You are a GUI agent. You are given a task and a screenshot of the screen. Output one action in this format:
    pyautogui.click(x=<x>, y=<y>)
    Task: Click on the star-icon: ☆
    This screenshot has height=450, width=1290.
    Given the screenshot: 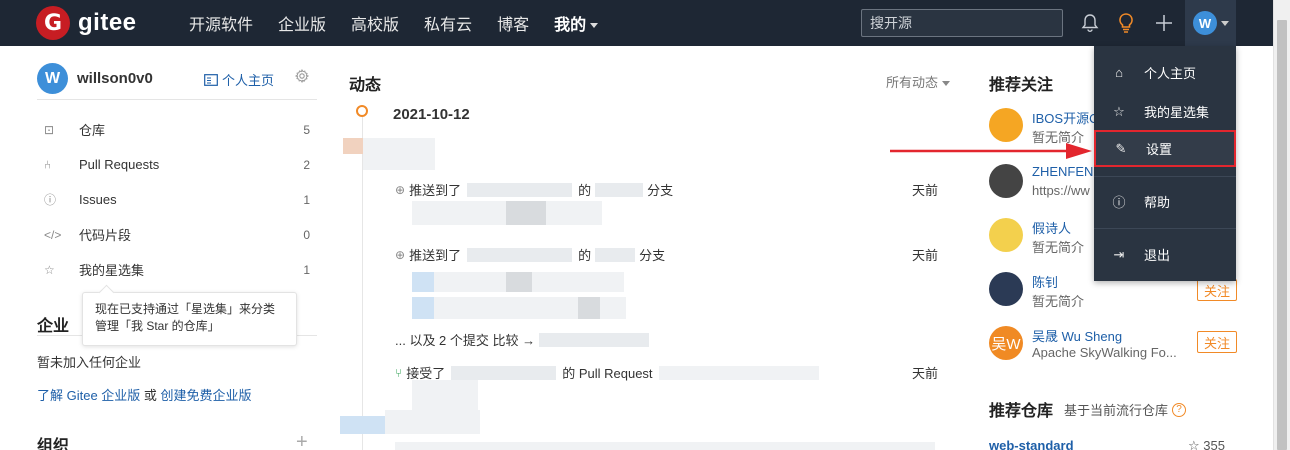 What is the action you would take?
    pyautogui.click(x=1196, y=444)
    